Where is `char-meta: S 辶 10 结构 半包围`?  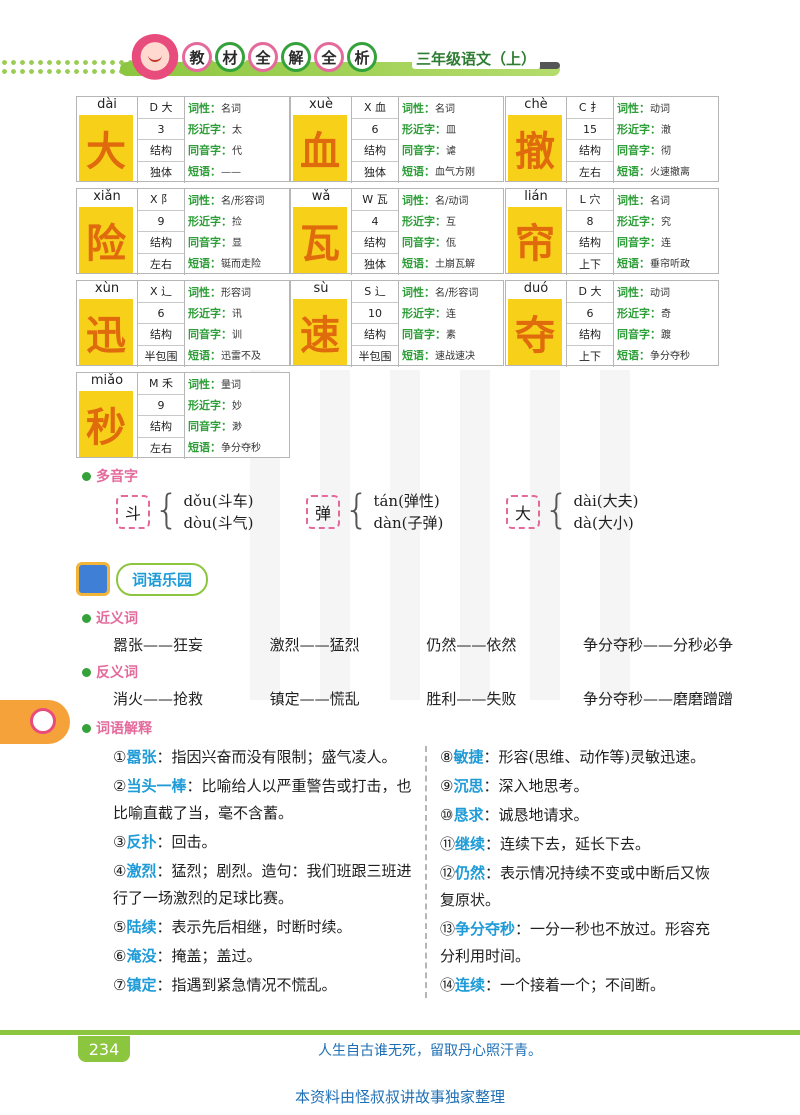
char-meta: S 辶 10 结构 半包围 is located at coordinates (375, 324).